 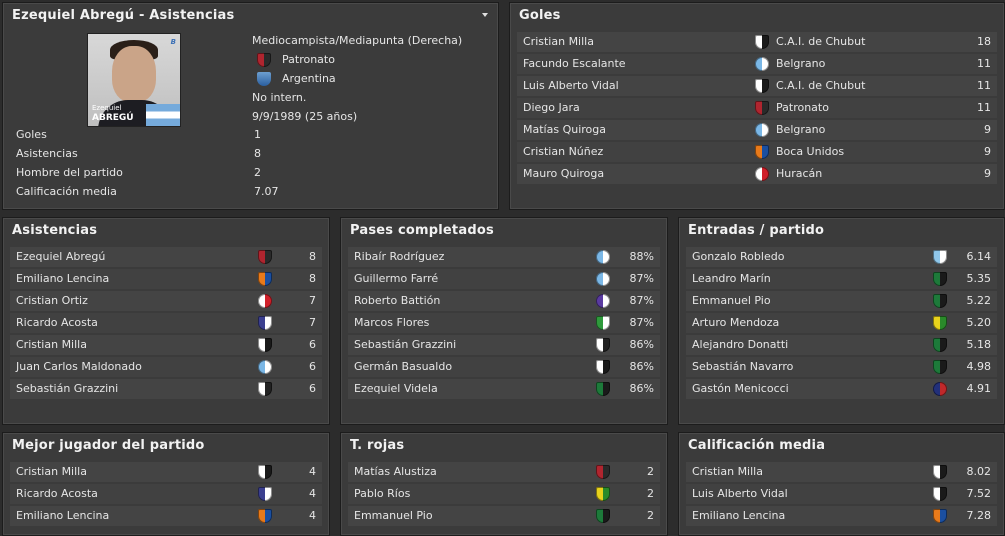 What do you see at coordinates (63, 278) in the screenshot?
I see `player-name: Emiliano Lencina` at bounding box center [63, 278].